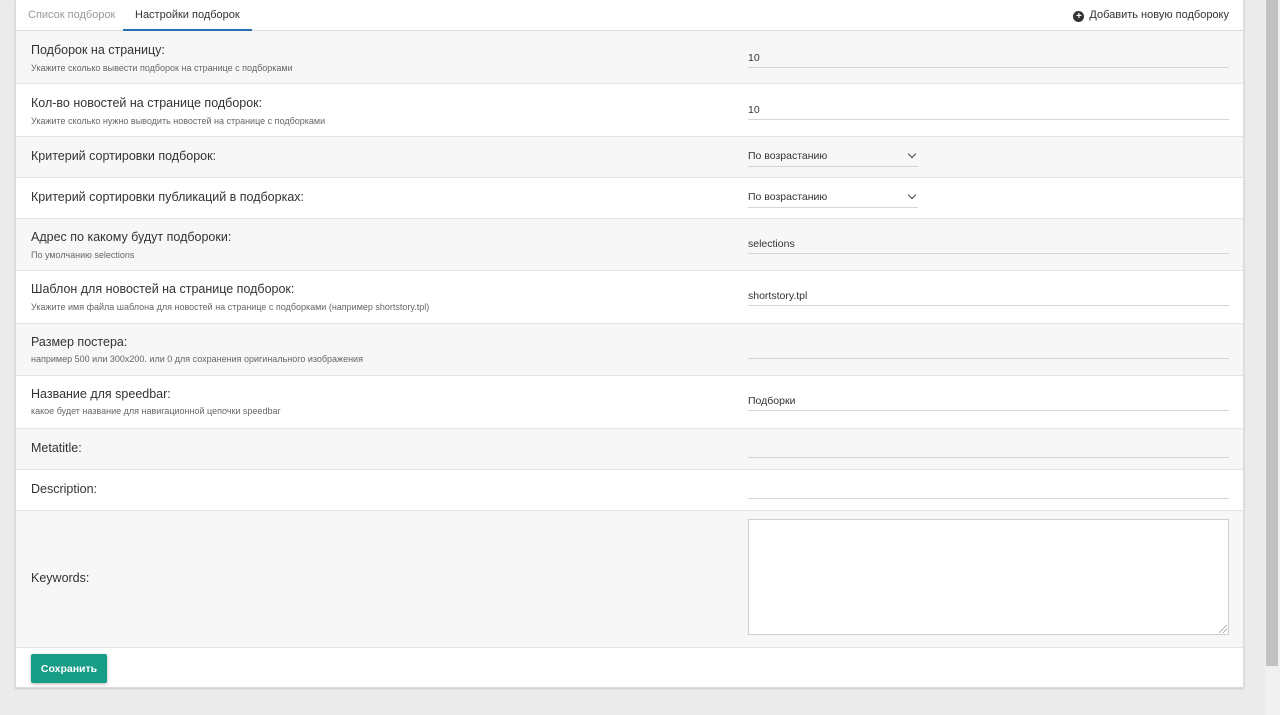 The height and width of the screenshot is (715, 1280). What do you see at coordinates (124, 156) in the screenshot?
I see `sort-selections-label: Критерий сортировки подборок:` at bounding box center [124, 156].